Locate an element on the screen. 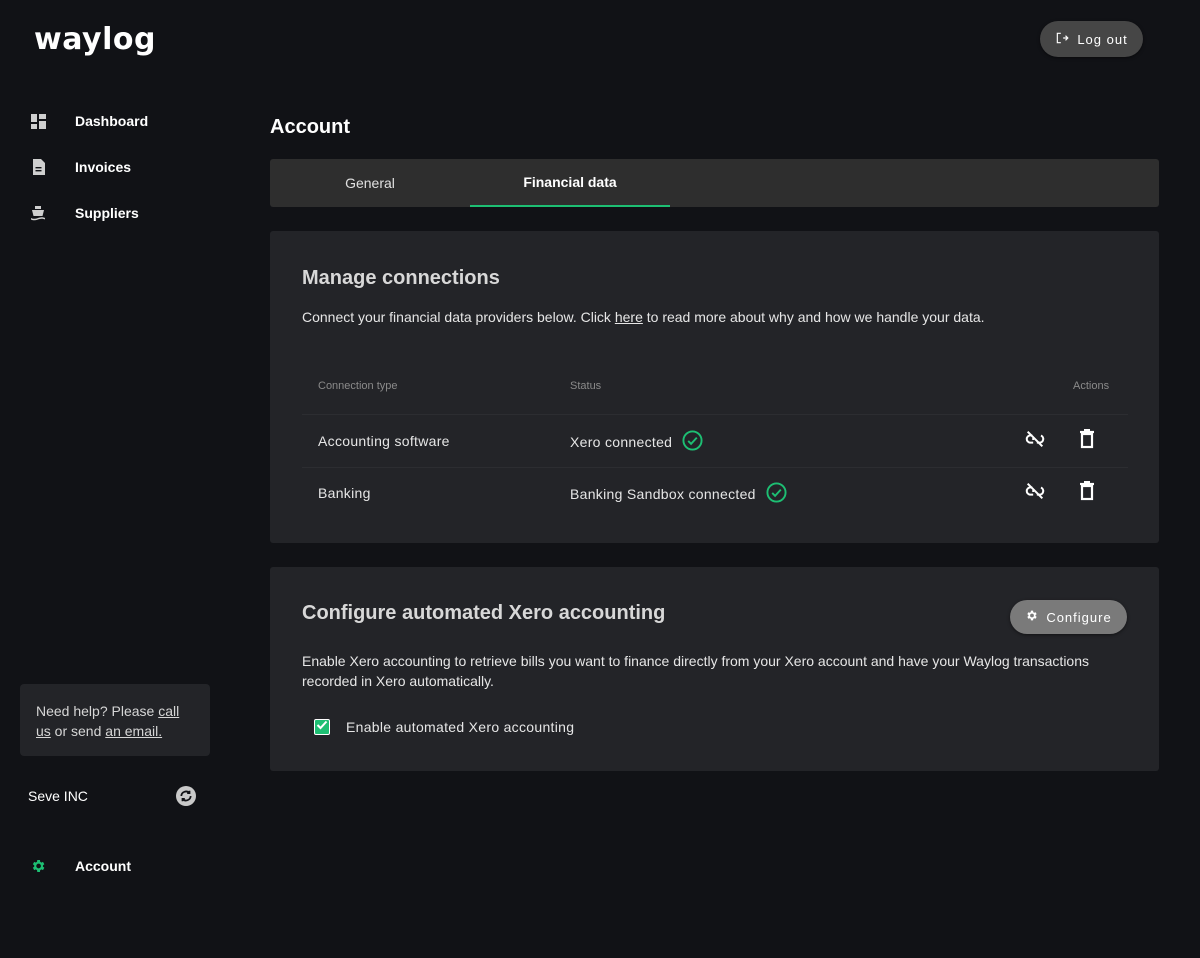  connection-type: Banking is located at coordinates (344, 493).